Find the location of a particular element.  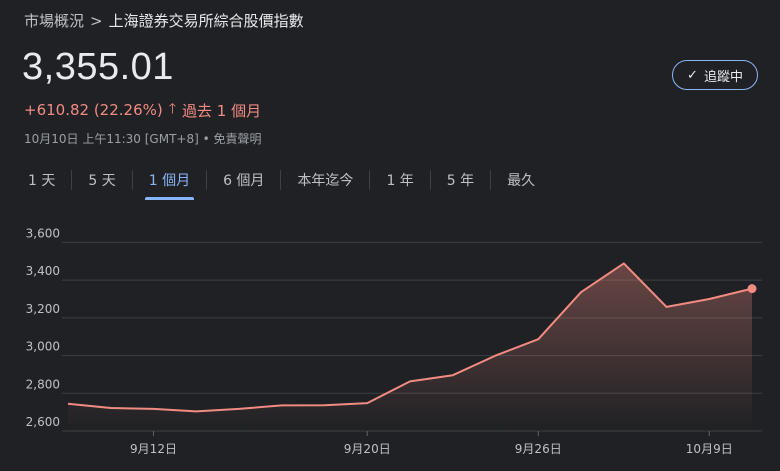

x-tick-label: 9月26日 is located at coordinates (538, 449).